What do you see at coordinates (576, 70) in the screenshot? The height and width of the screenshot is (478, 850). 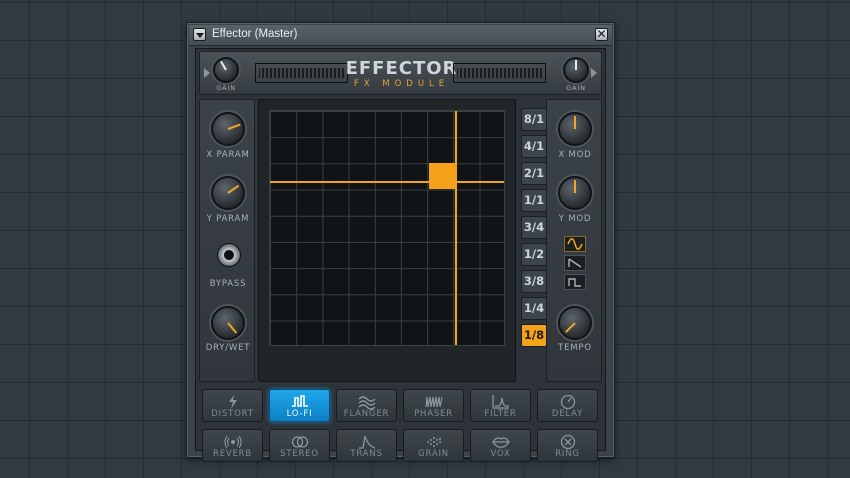 I see `gain-right-knob` at bounding box center [576, 70].